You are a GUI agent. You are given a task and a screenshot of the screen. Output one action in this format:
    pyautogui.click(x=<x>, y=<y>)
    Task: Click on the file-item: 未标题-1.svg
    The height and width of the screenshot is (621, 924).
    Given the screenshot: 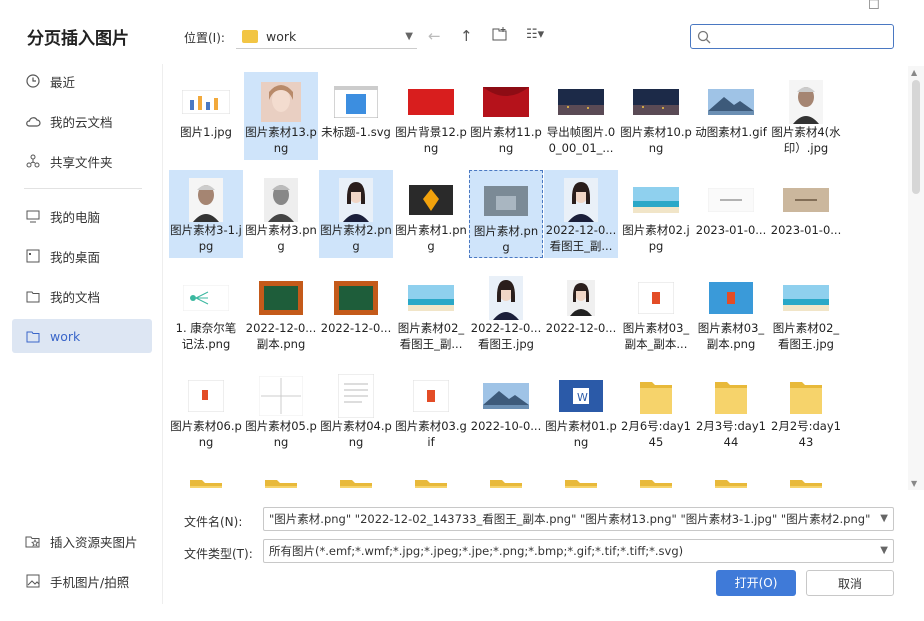 What is the action you would take?
    pyautogui.click(x=356, y=116)
    